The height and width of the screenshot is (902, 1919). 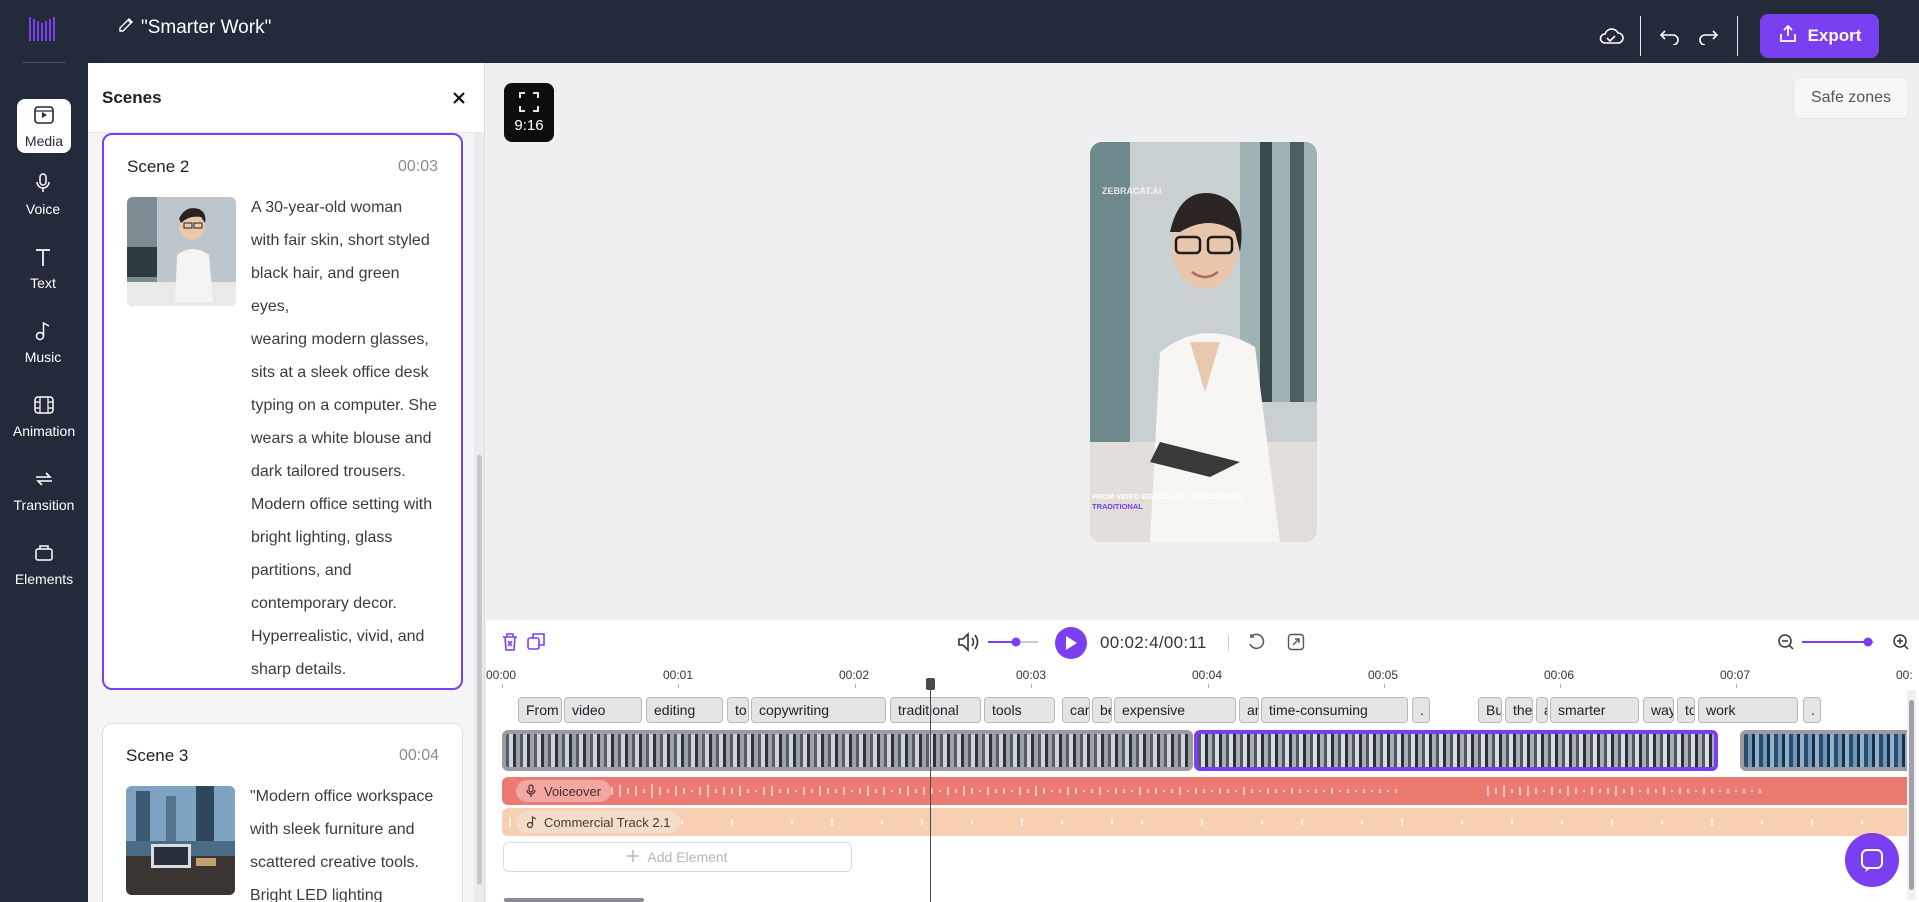 What do you see at coordinates (418, 755) in the screenshot?
I see `scene-duration: 00:04` at bounding box center [418, 755].